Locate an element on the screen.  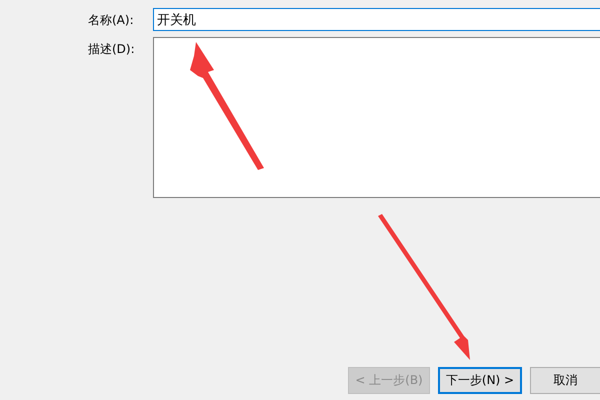
wizard-button: 下一步(N) > is located at coordinates (480, 380).